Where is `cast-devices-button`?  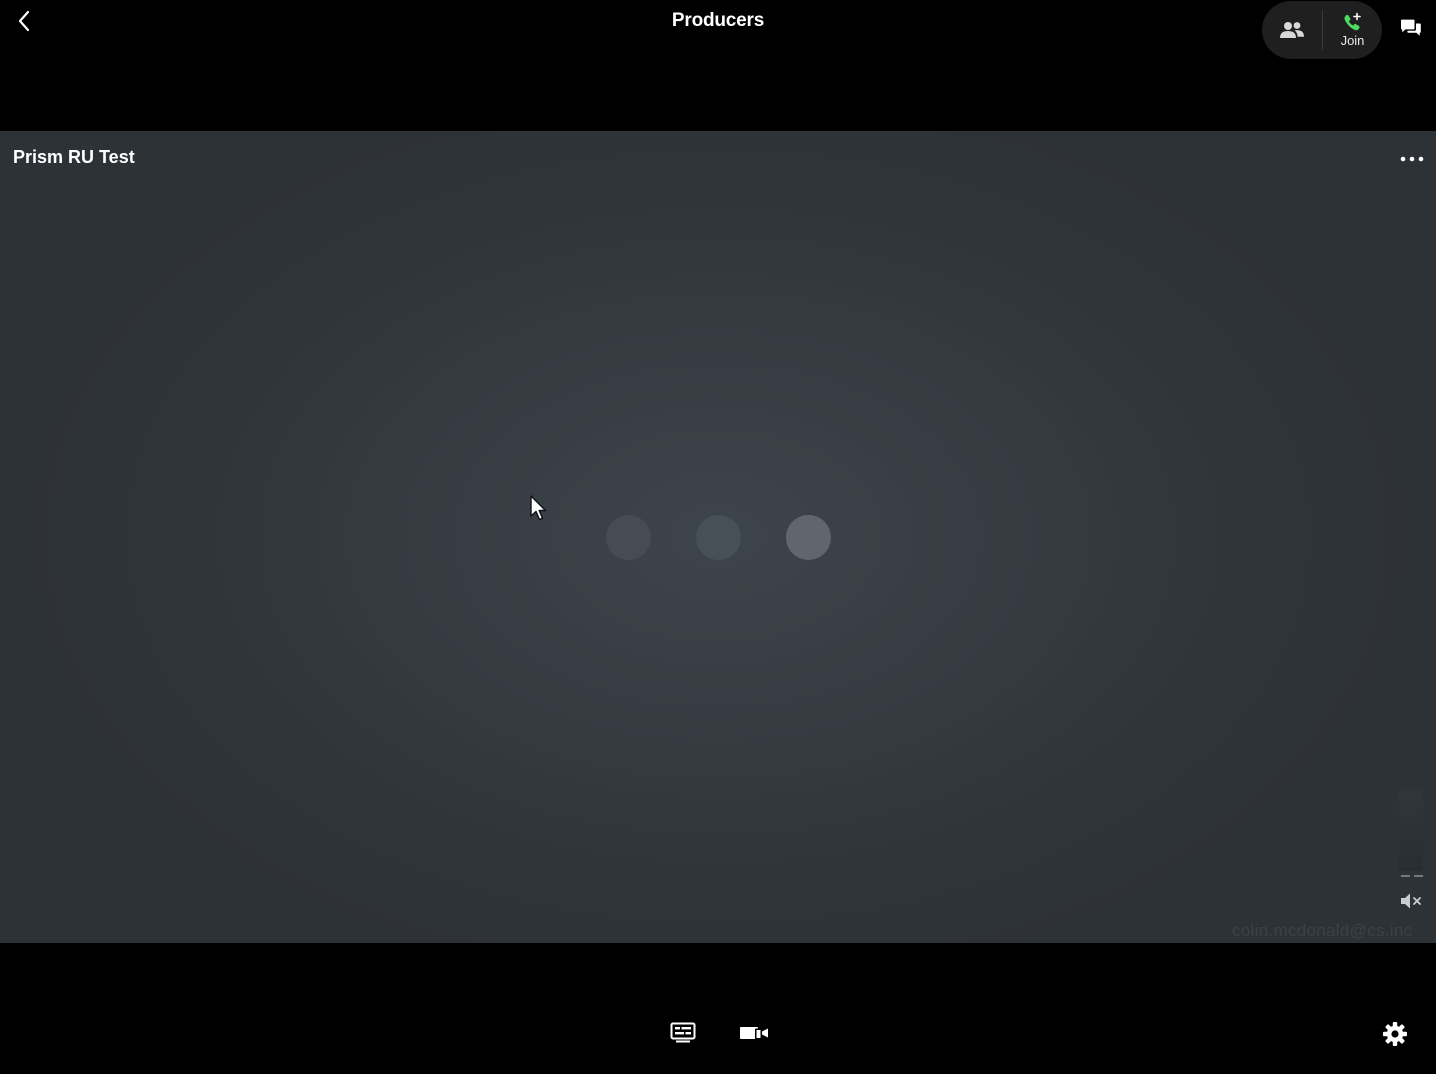 cast-devices-button is located at coordinates (754, 1033).